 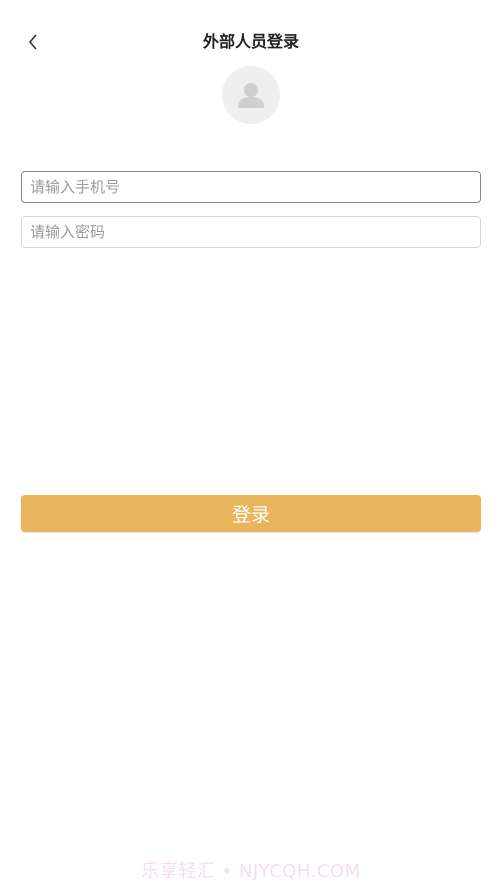 I want to click on password-input, so click(x=251, y=232).